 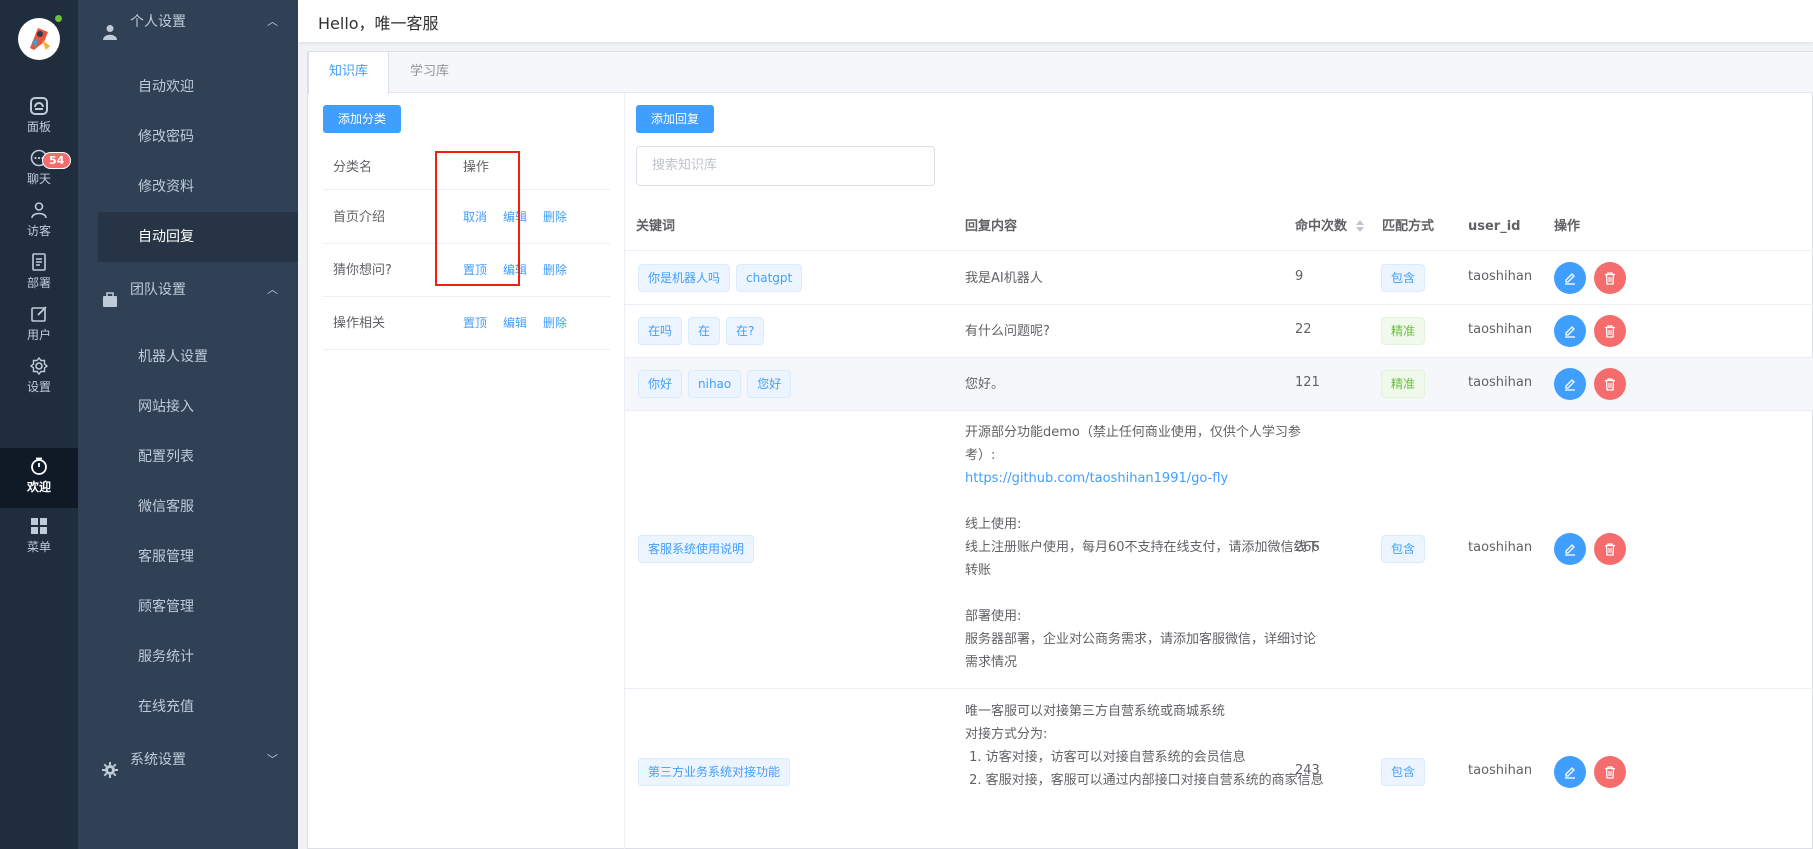 I want to click on col-hits: 命中次数, so click(x=1329, y=226).